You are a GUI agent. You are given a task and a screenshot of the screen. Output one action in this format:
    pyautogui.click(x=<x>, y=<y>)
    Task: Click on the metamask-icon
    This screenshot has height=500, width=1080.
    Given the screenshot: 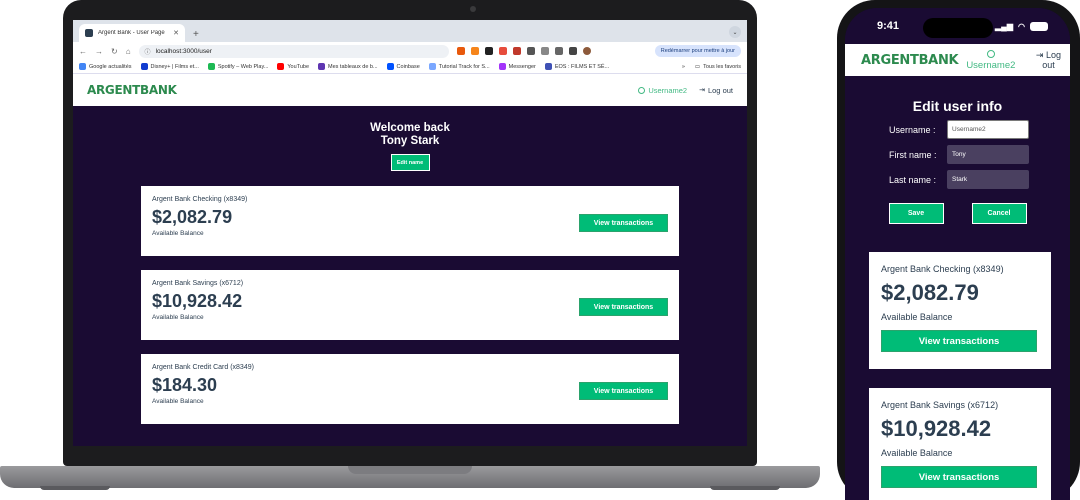 What is the action you would take?
    pyautogui.click(x=474, y=51)
    